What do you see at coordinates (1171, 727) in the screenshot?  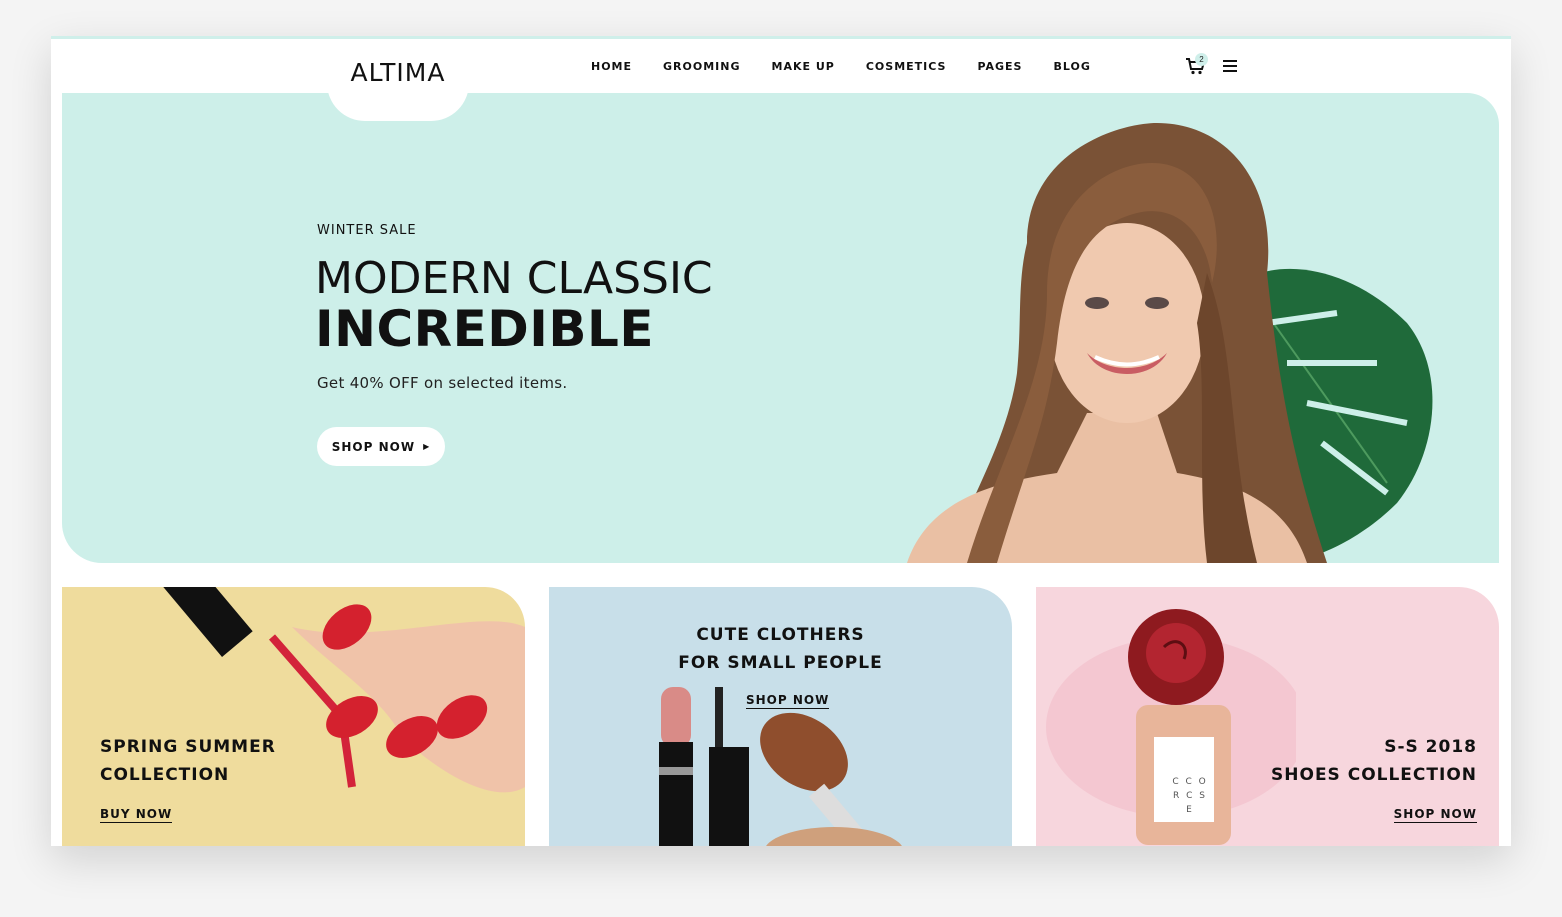 I see `rose-jar-image` at bounding box center [1171, 727].